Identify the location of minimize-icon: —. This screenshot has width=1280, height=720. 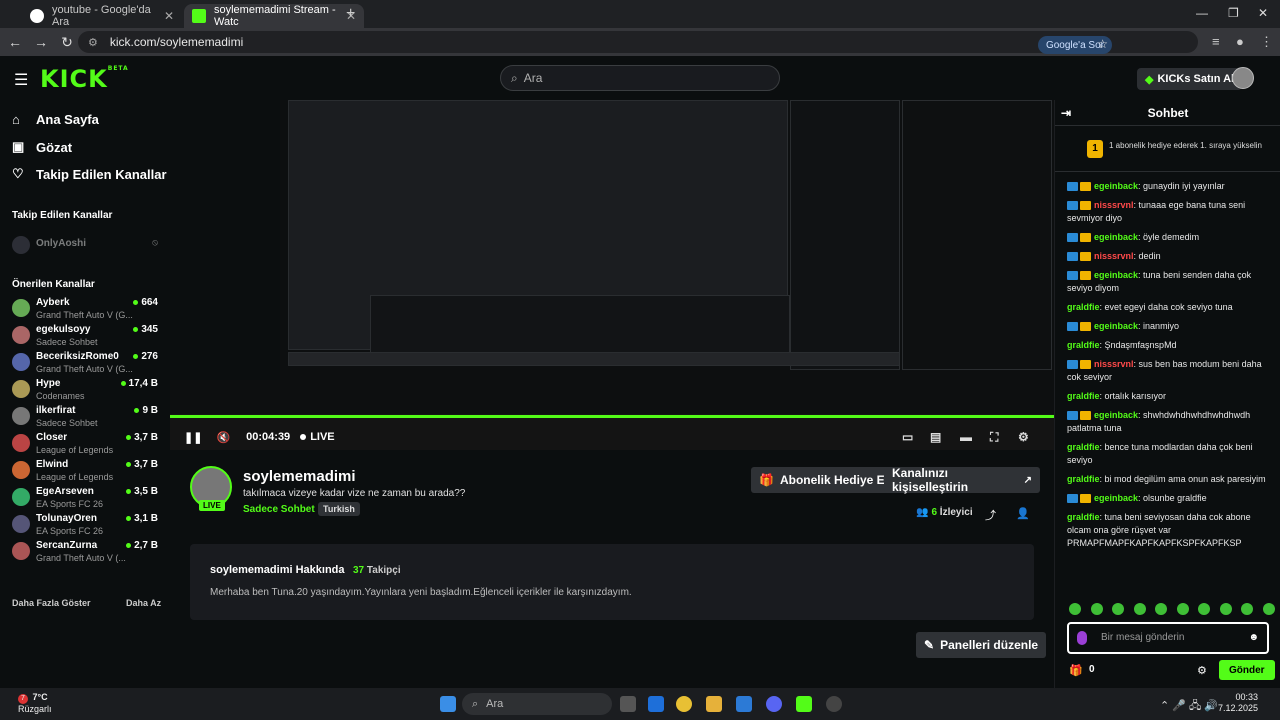
(1202, 13).